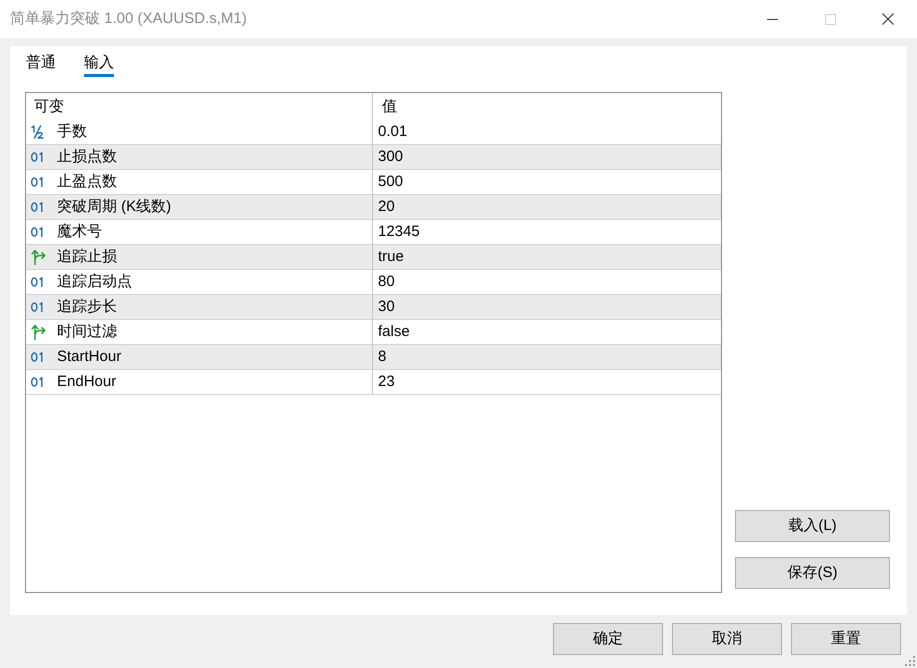 The width and height of the screenshot is (917, 668). I want to click on parameter-name: 时间过滤, so click(87, 332).